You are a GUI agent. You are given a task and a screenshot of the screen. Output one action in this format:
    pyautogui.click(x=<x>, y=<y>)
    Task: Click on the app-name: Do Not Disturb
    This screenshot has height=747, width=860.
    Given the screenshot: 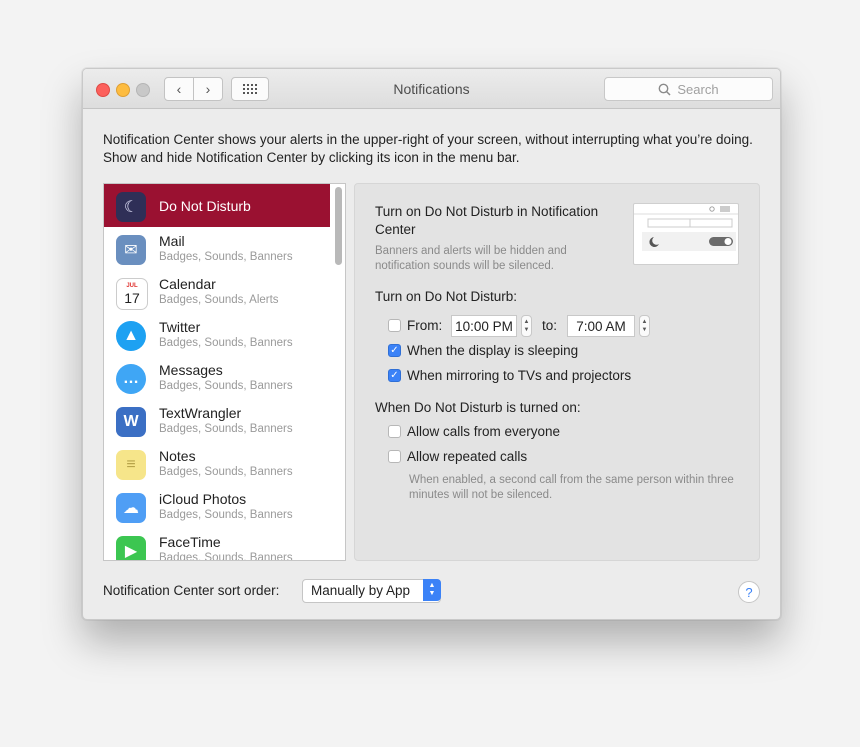 What is the action you would take?
    pyautogui.click(x=205, y=206)
    